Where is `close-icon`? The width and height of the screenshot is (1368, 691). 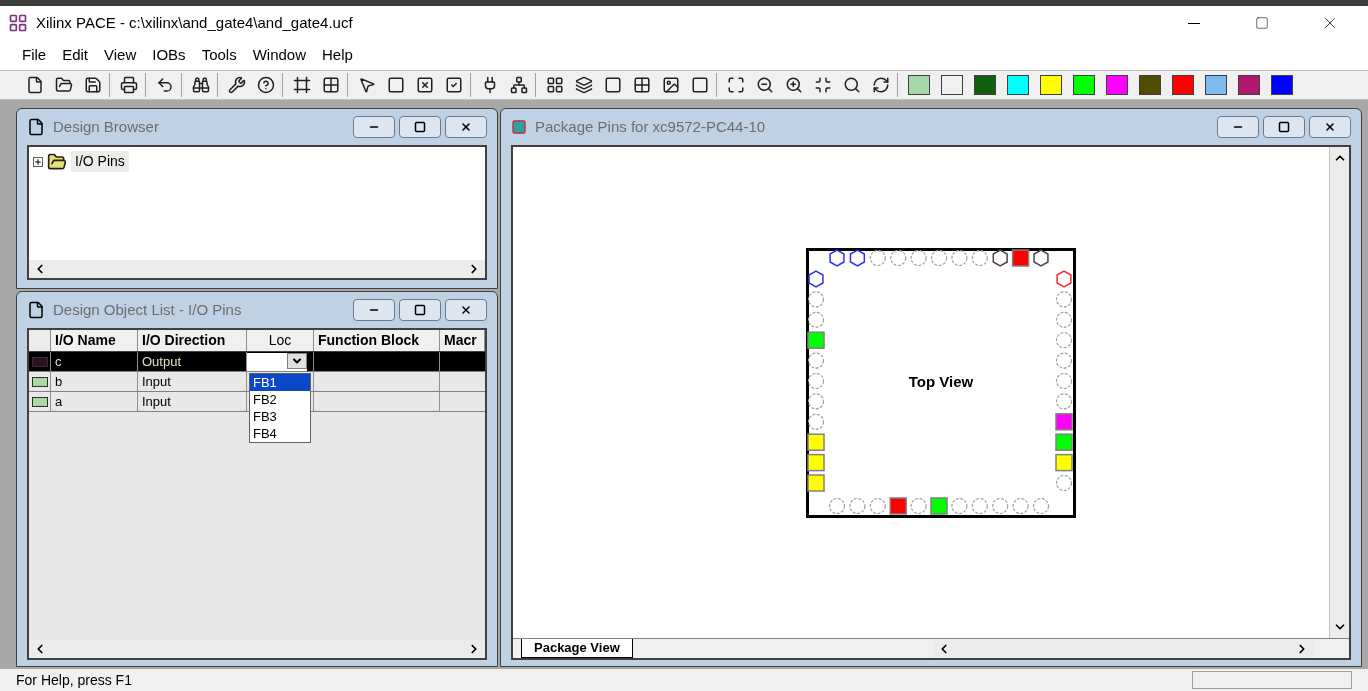
close-icon is located at coordinates (1330, 127).